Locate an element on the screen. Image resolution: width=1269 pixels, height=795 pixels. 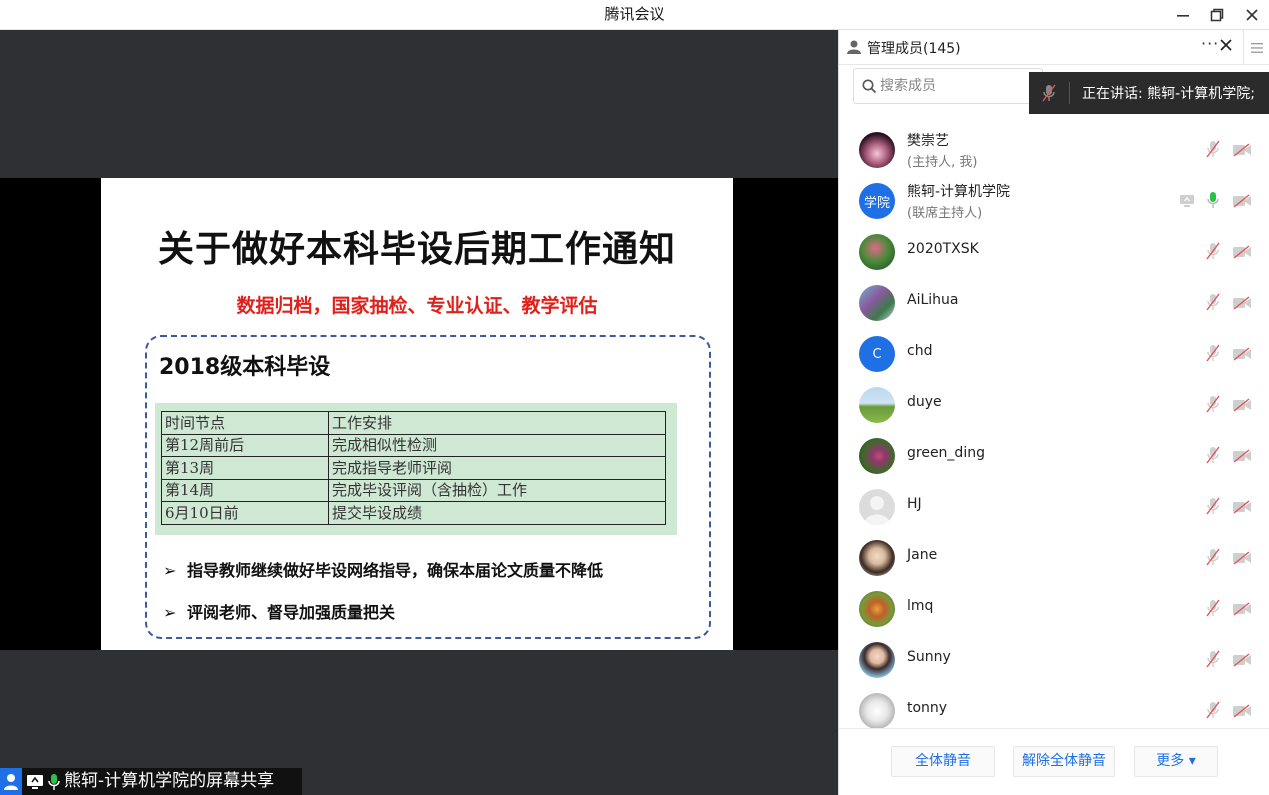
member-row: green_ding is located at coordinates (1054, 455).